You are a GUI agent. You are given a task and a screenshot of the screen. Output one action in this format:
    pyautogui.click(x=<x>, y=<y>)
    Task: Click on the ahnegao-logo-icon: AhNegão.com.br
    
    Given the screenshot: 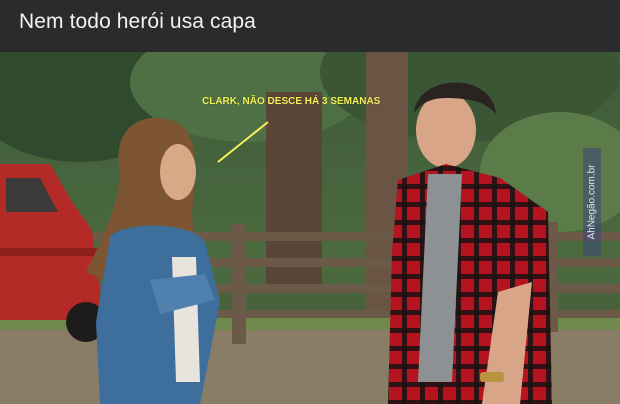 What is the action you would take?
    pyautogui.click(x=592, y=202)
    